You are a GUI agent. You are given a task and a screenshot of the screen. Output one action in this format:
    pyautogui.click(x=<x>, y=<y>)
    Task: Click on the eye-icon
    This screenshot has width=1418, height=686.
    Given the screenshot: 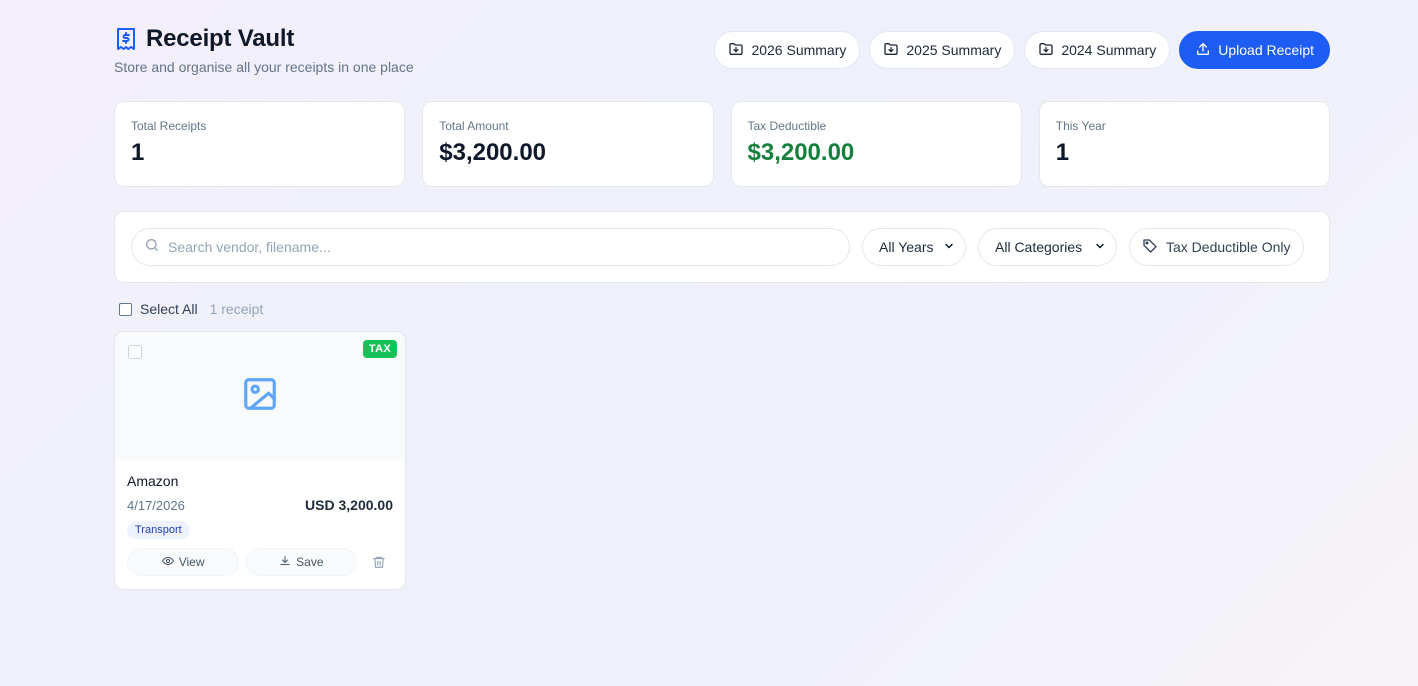 What is the action you would take?
    pyautogui.click(x=167, y=562)
    